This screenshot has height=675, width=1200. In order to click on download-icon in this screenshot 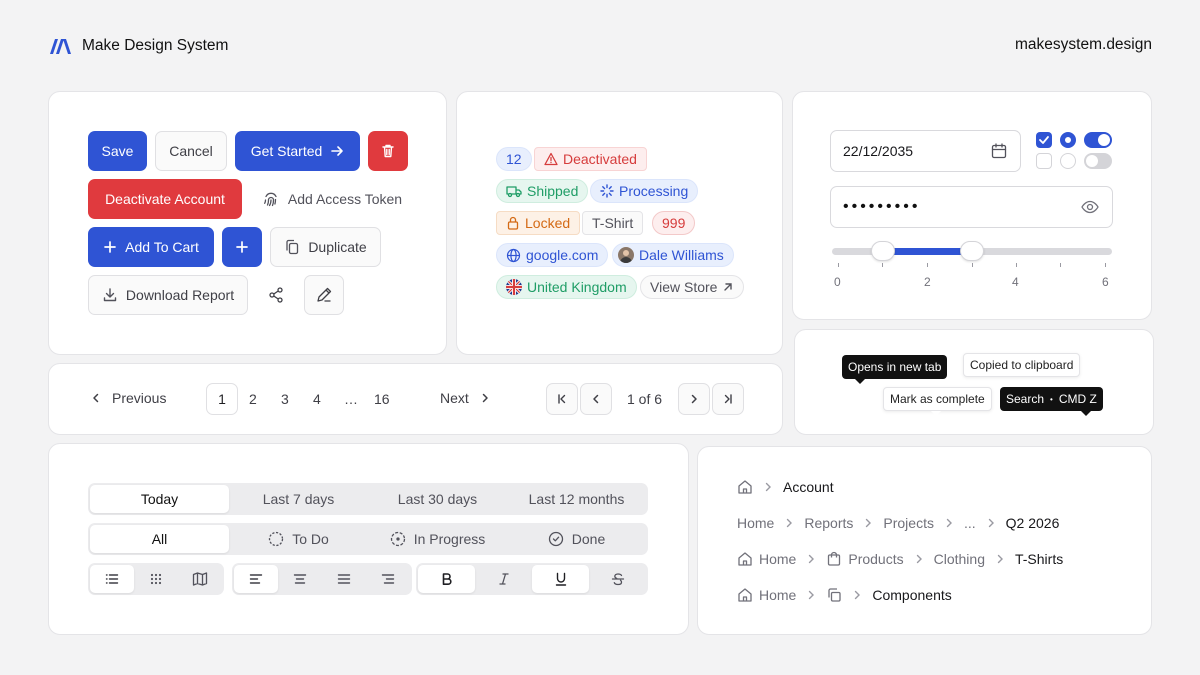, I will do `click(110, 295)`.